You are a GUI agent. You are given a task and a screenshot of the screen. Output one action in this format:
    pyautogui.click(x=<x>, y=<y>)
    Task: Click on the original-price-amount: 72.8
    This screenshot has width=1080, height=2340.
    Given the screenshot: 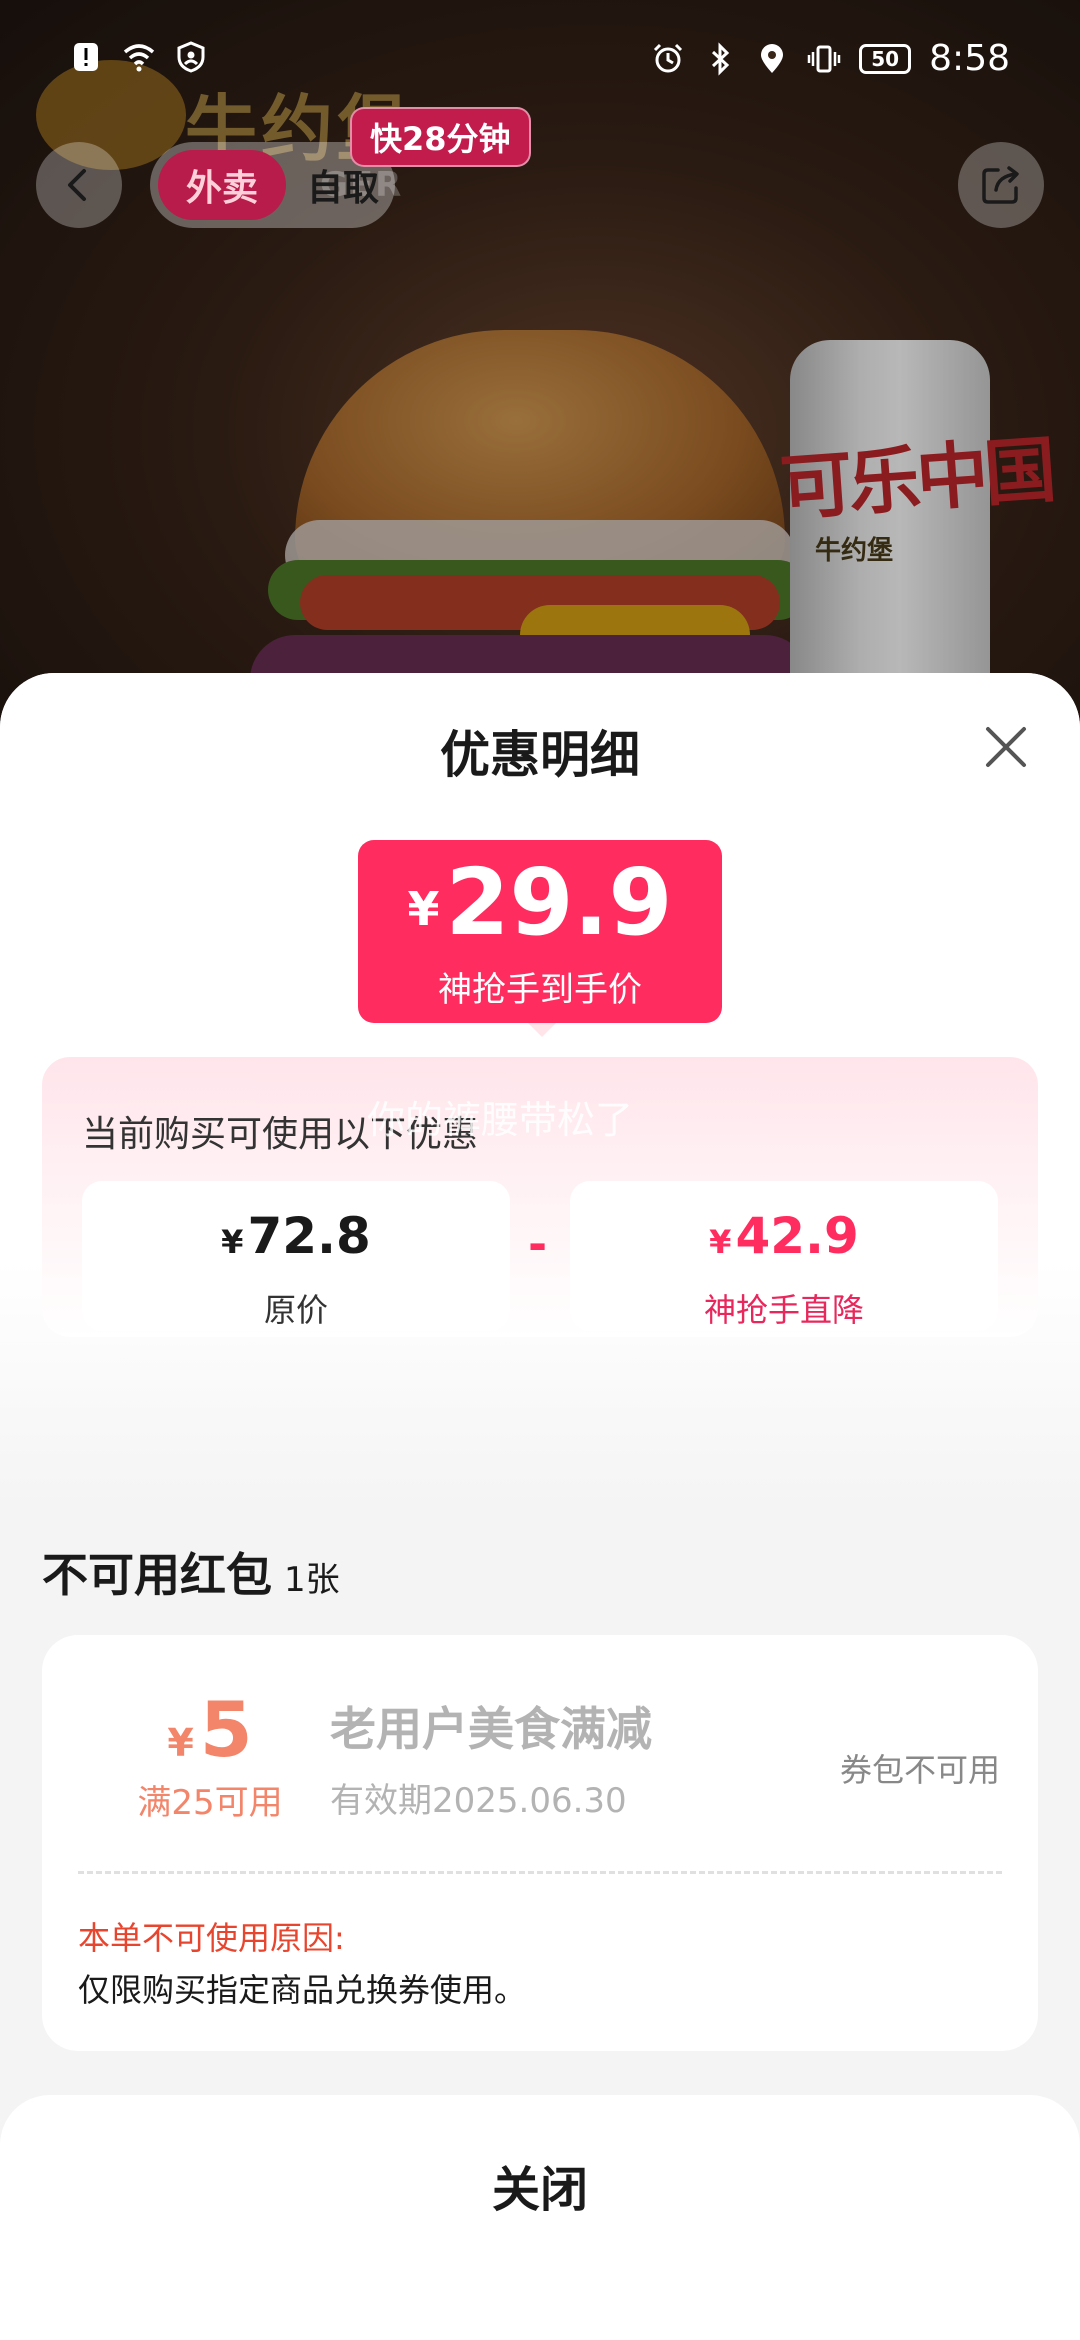 What is the action you would take?
    pyautogui.click(x=309, y=1236)
    